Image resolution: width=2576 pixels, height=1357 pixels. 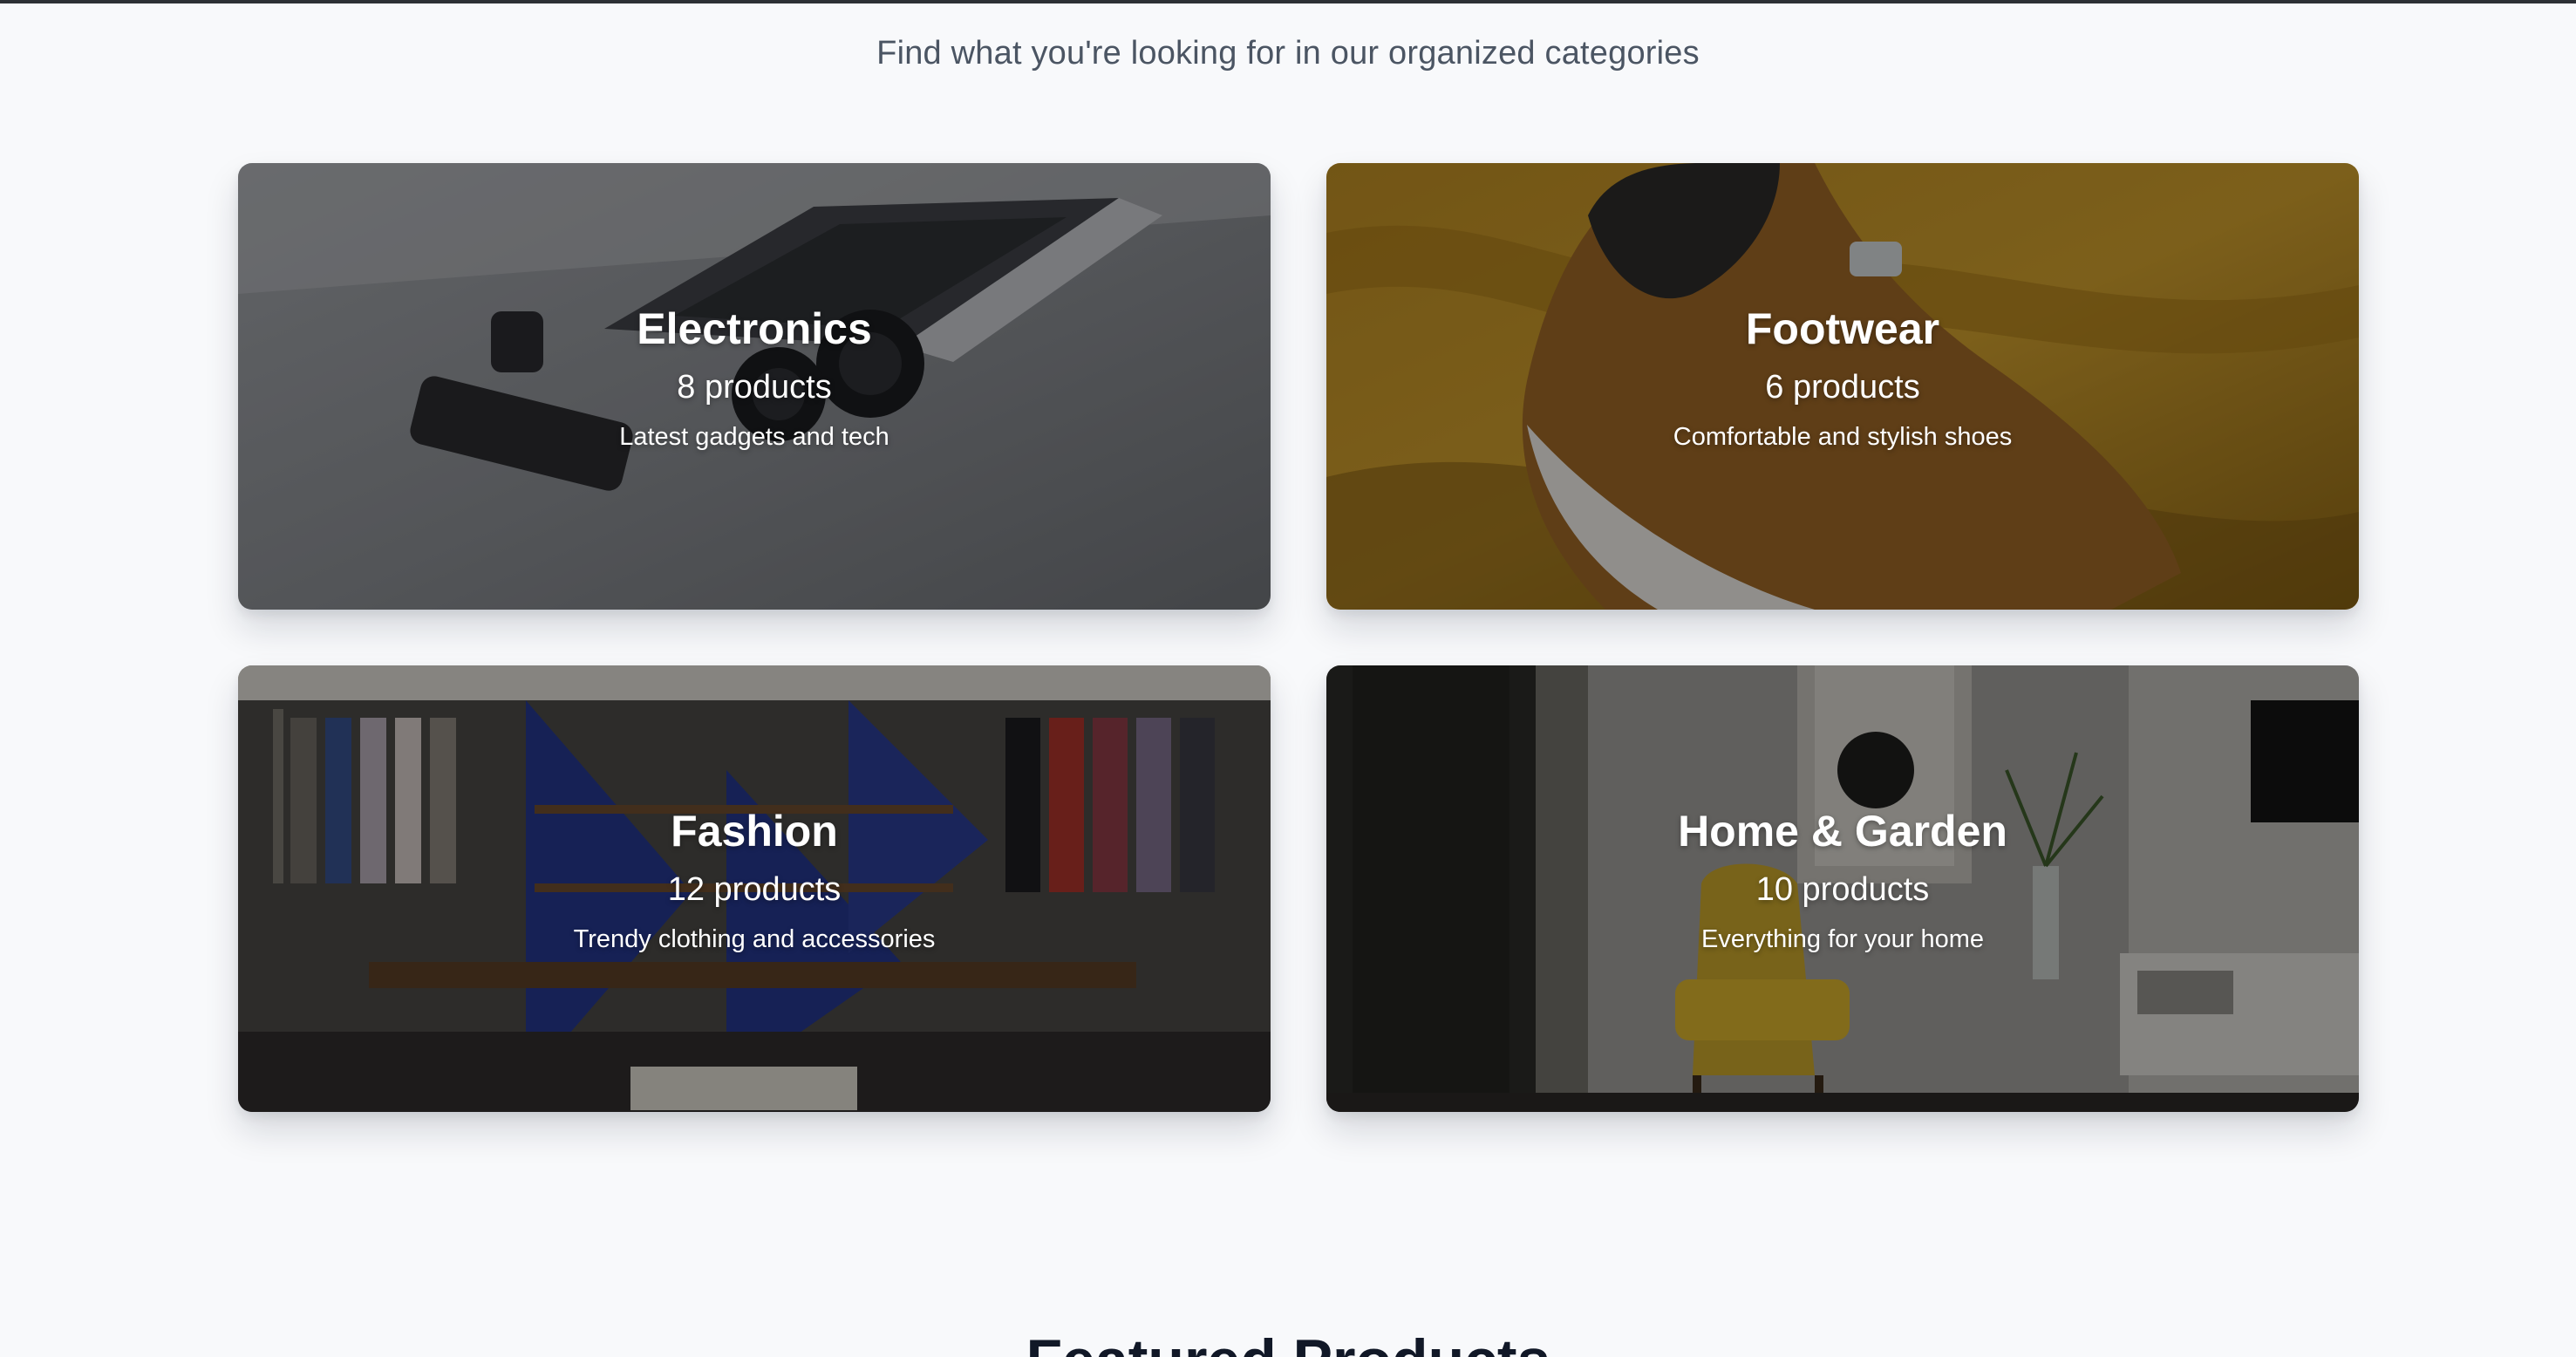 I want to click on category-count: 8 products, so click(x=754, y=387).